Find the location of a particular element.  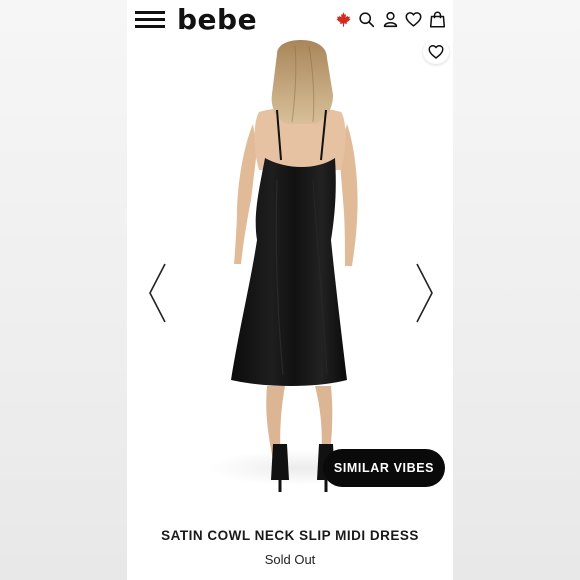

product-info: SATIN COWL NECK SLIP MIDI DRESS Sold Out is located at coordinates (290, 541).